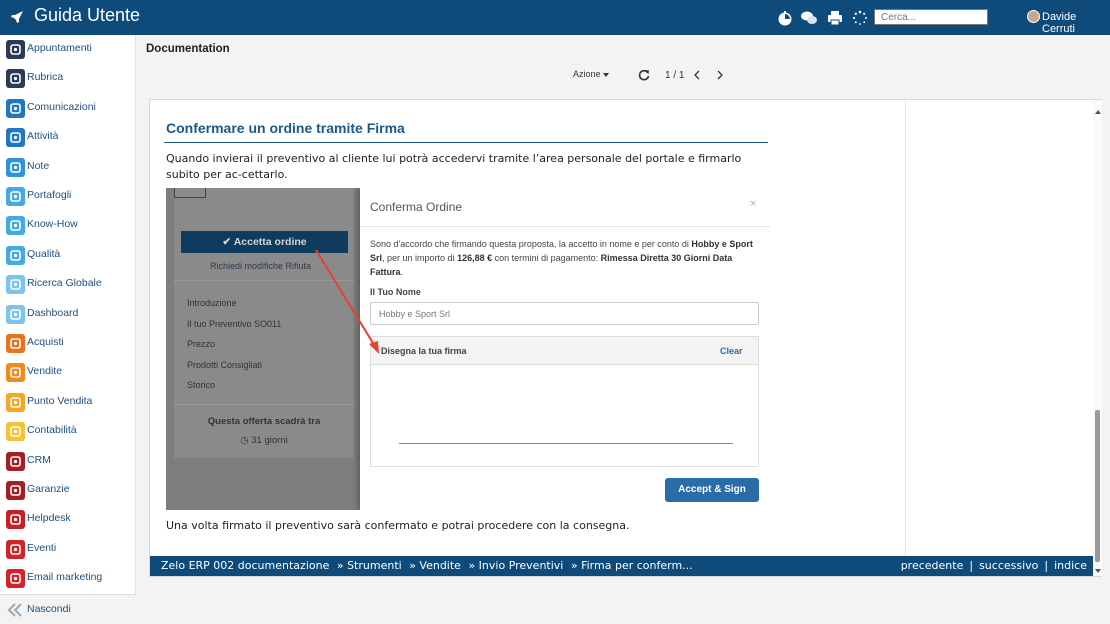  I want to click on breadcrumb-item: » Invio Preventivi, so click(515, 565).